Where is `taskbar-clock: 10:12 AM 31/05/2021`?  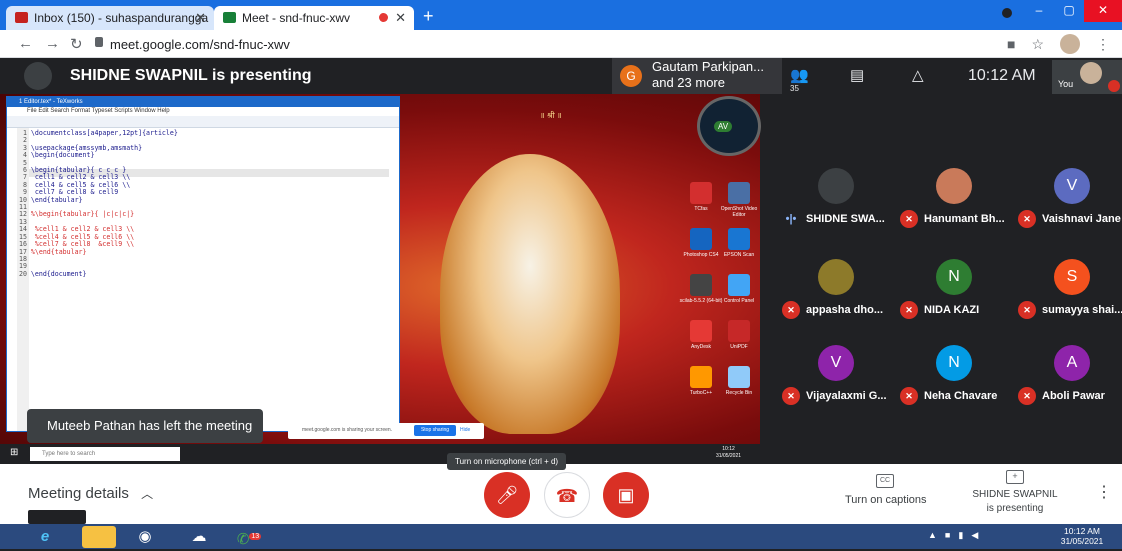
taskbar-clock: 10:12 AM 31/05/2021 is located at coordinates (1082, 536).